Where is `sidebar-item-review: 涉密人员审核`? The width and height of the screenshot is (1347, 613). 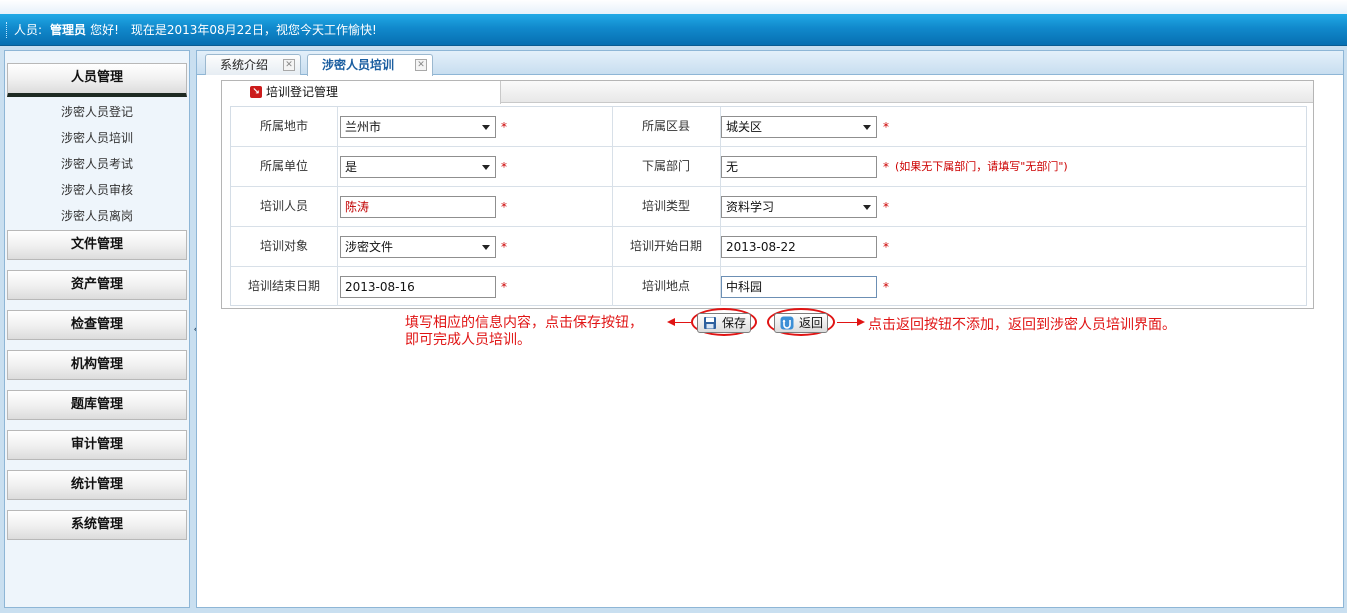
sidebar-item-review: 涉密人员审核 is located at coordinates (97, 190).